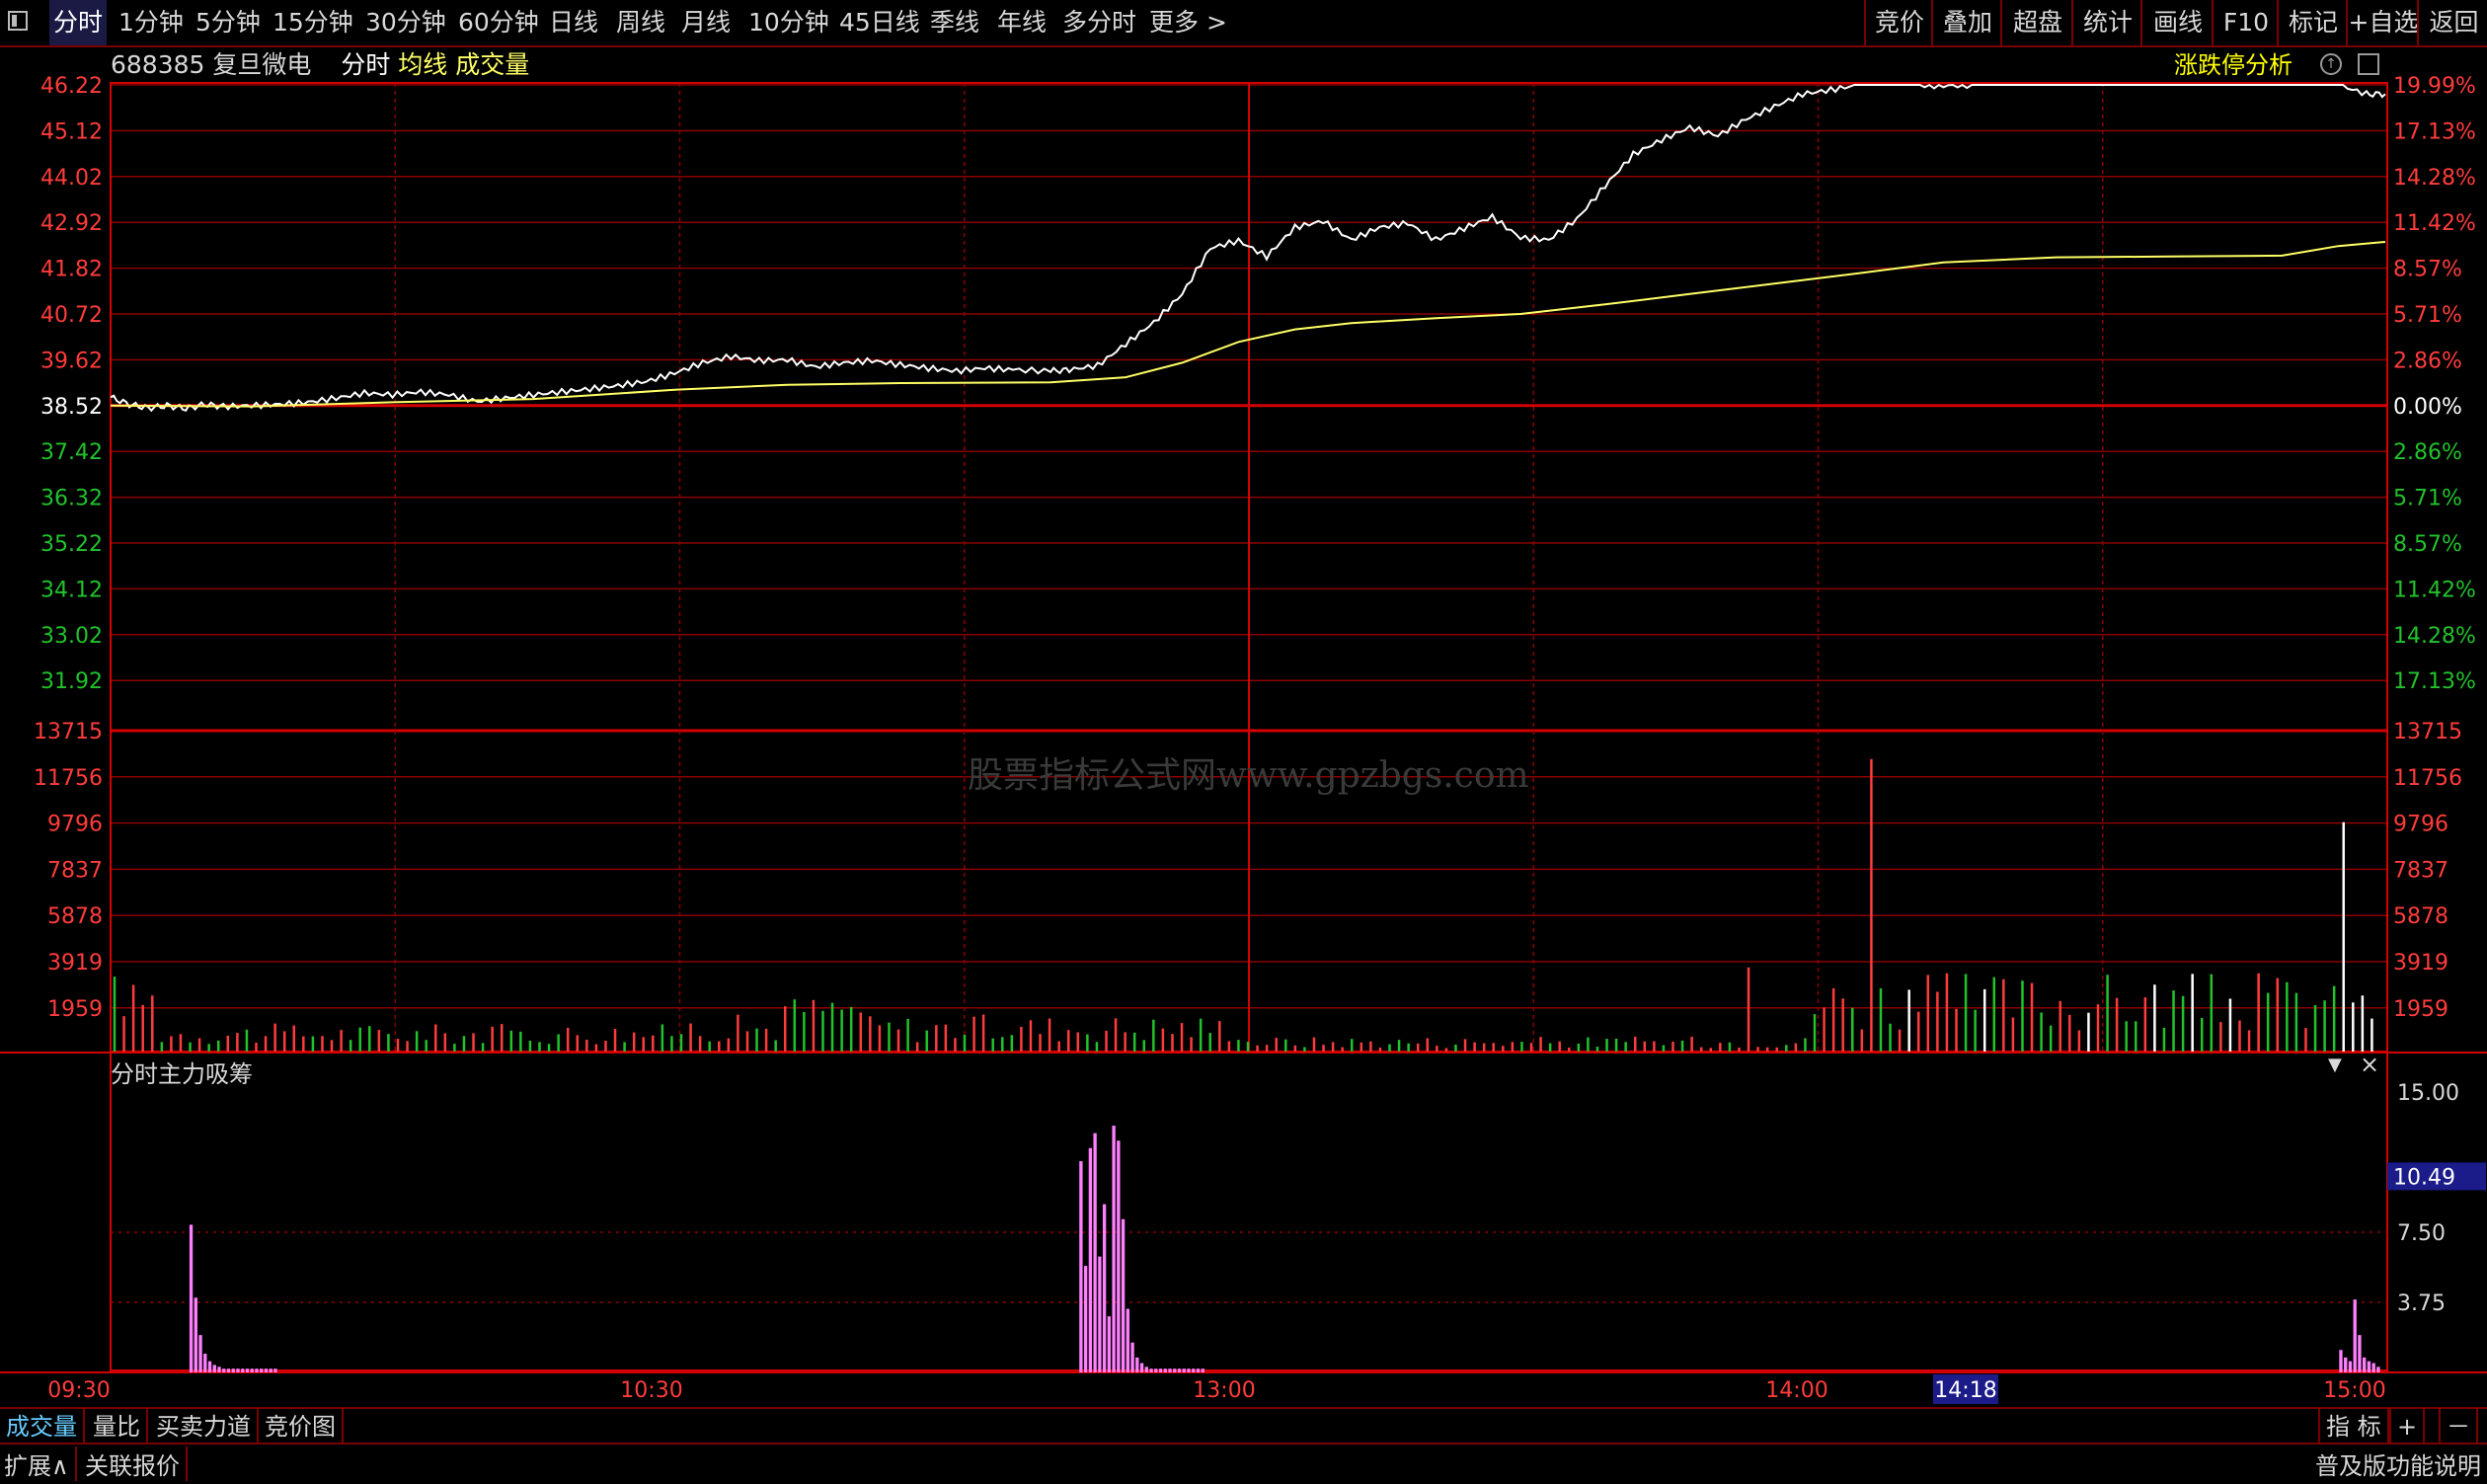 This screenshot has width=2487, height=1484. What do you see at coordinates (1796, 1390) in the screenshot?
I see `time-axis-label: 14:00` at bounding box center [1796, 1390].